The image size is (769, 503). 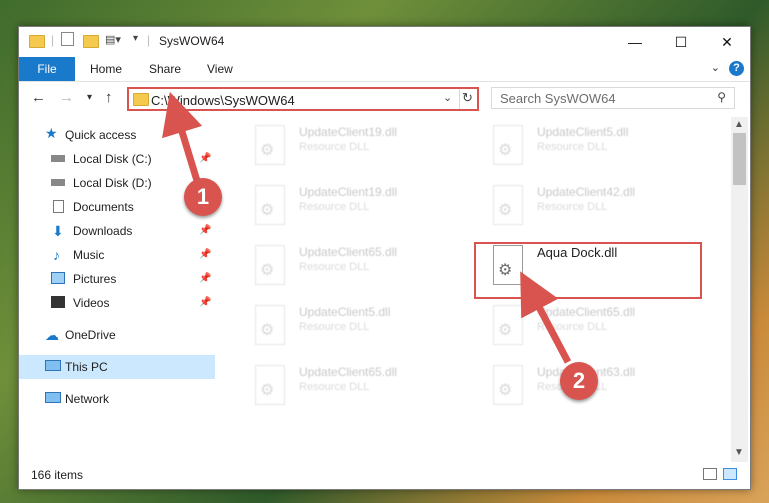 I want to click on sidebar-item-label: Music, so click(x=89, y=255).